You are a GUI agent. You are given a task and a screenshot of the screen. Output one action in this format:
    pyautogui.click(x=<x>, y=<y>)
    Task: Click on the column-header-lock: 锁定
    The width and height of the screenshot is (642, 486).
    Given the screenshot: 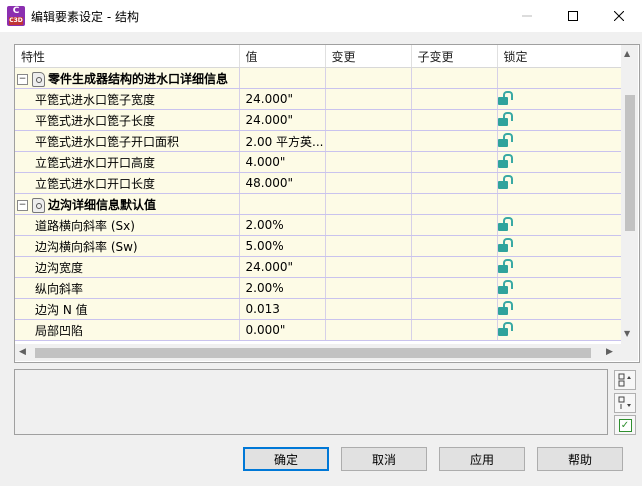 What is the action you would take?
    pyautogui.click(x=559, y=56)
    